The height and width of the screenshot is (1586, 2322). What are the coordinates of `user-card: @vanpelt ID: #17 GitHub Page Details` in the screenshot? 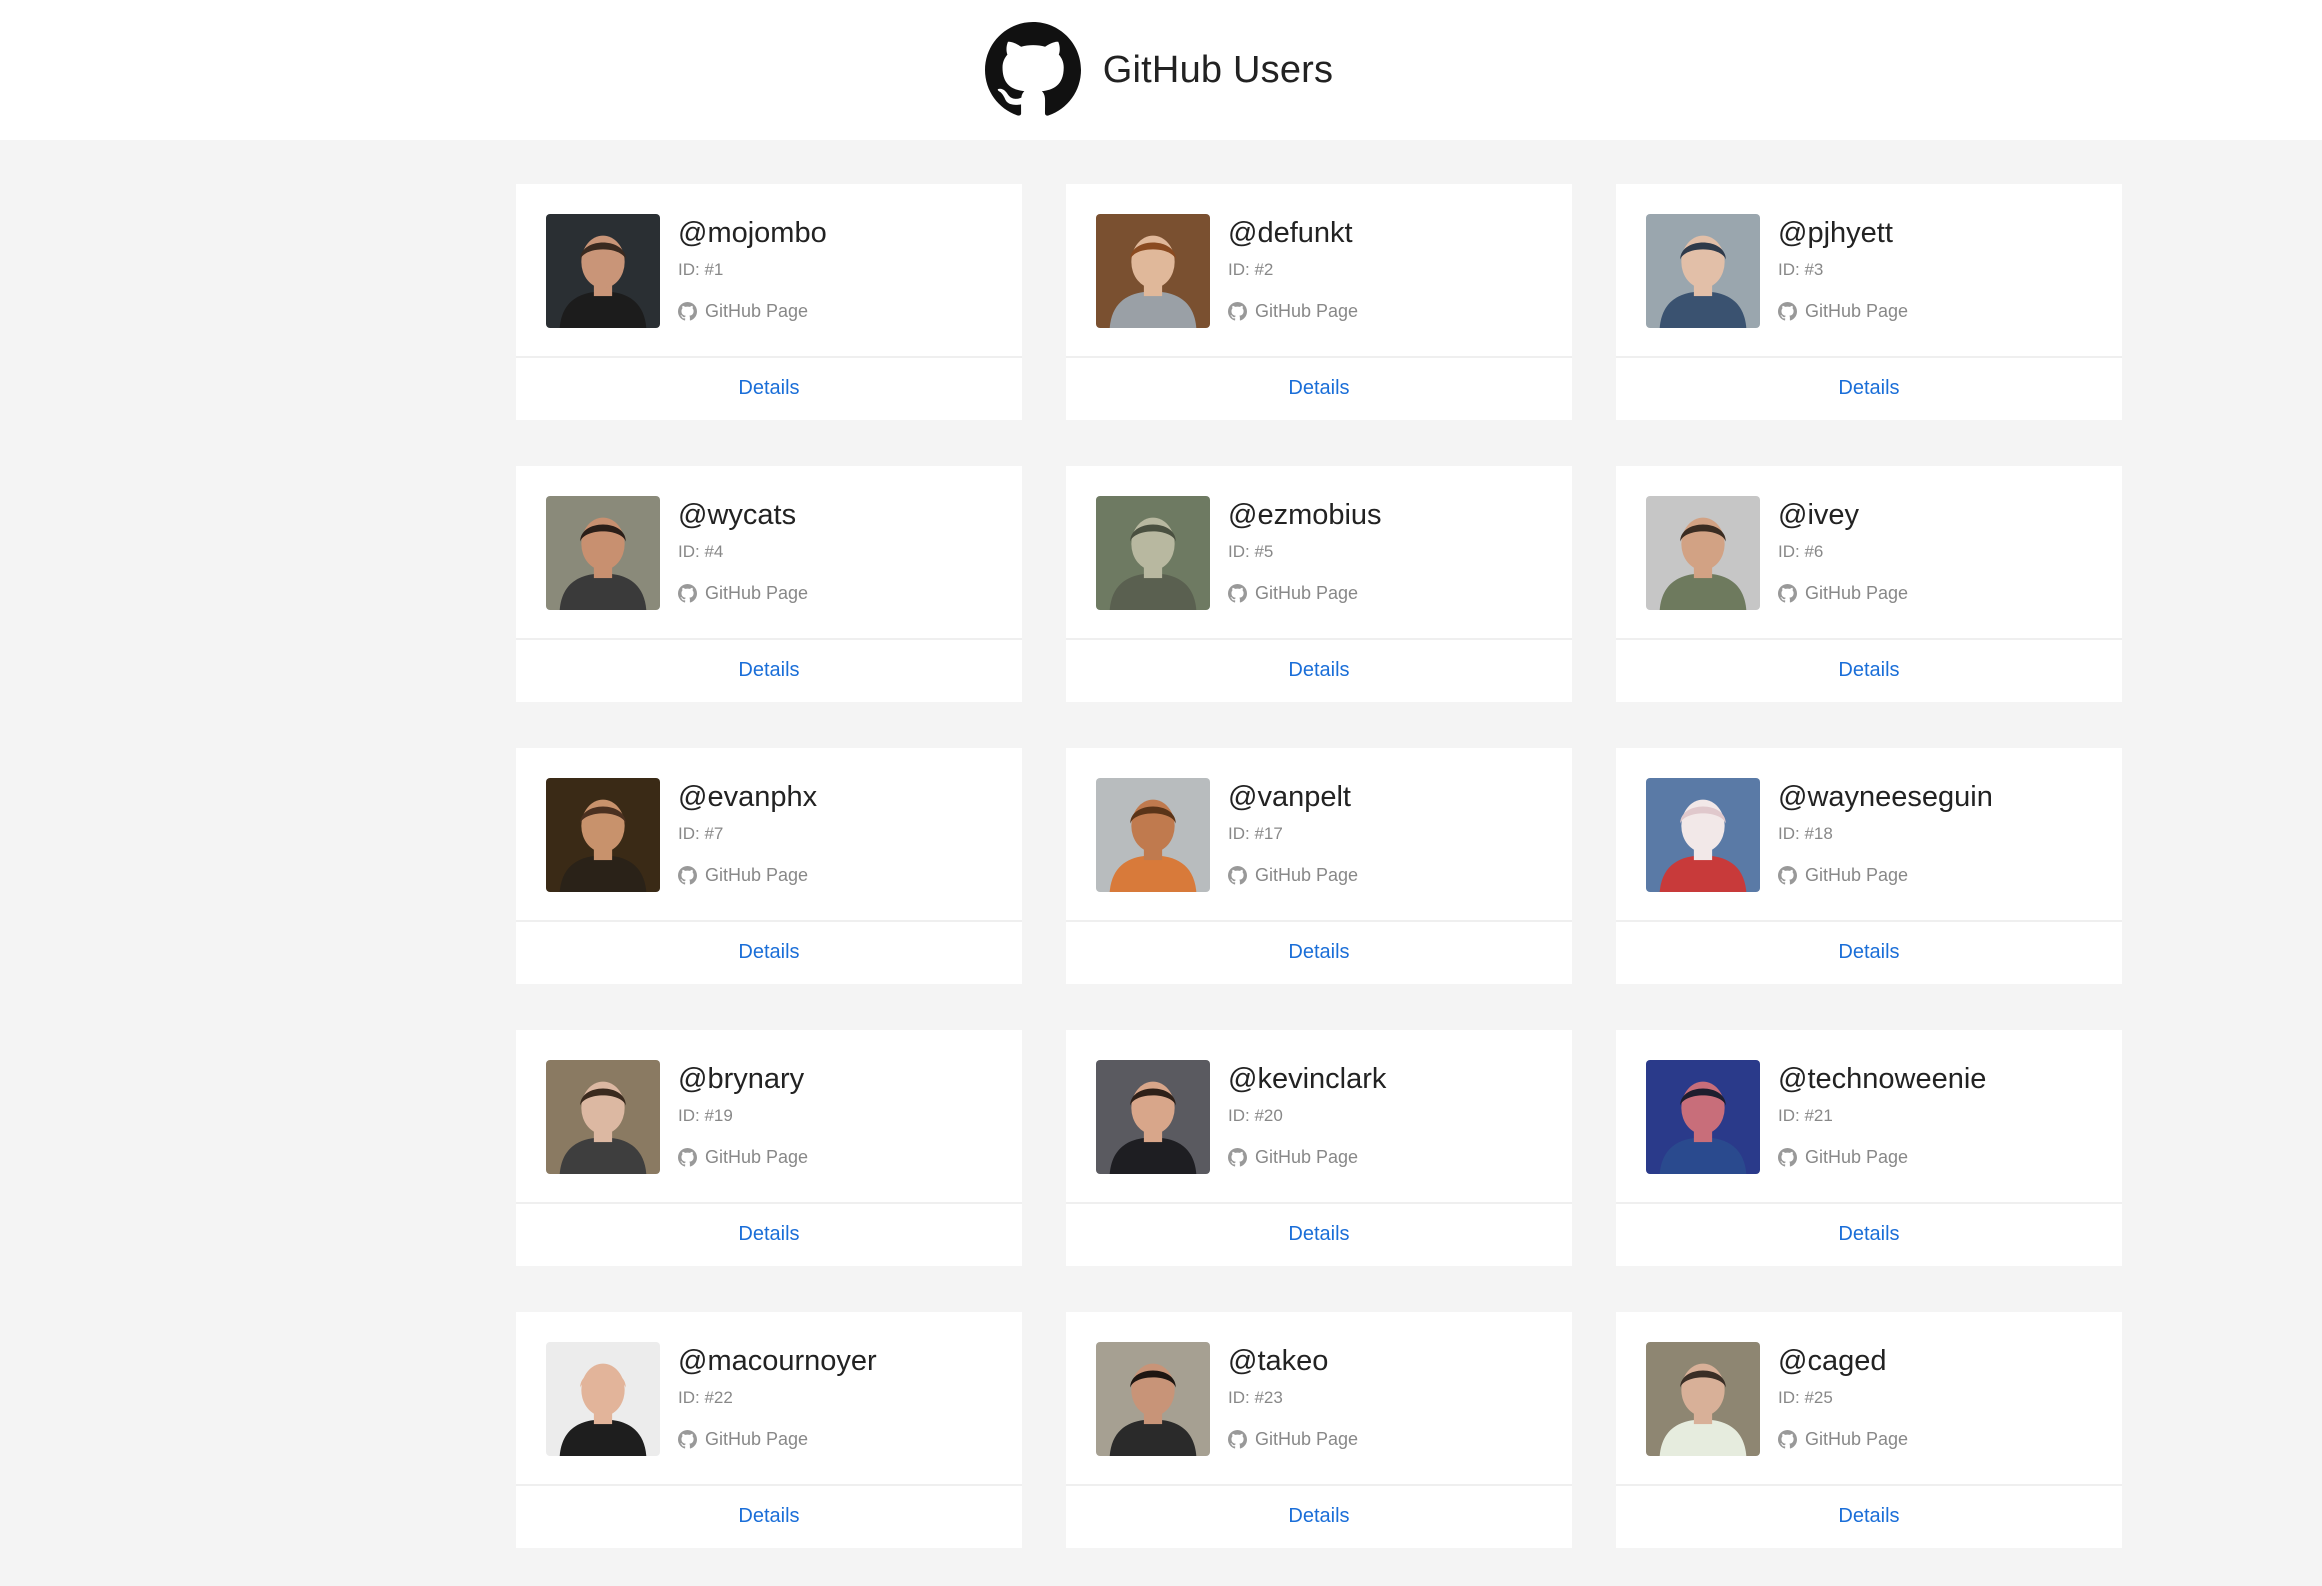 It's located at (1319, 866).